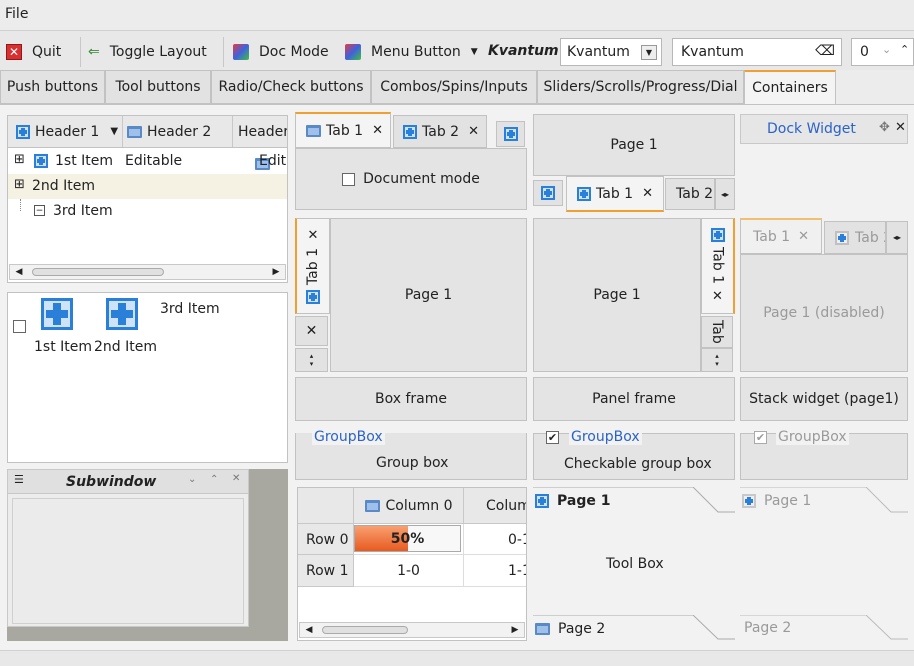  I want to click on dock-titlebar: Dock Widget ✥ ✕, so click(824, 129).